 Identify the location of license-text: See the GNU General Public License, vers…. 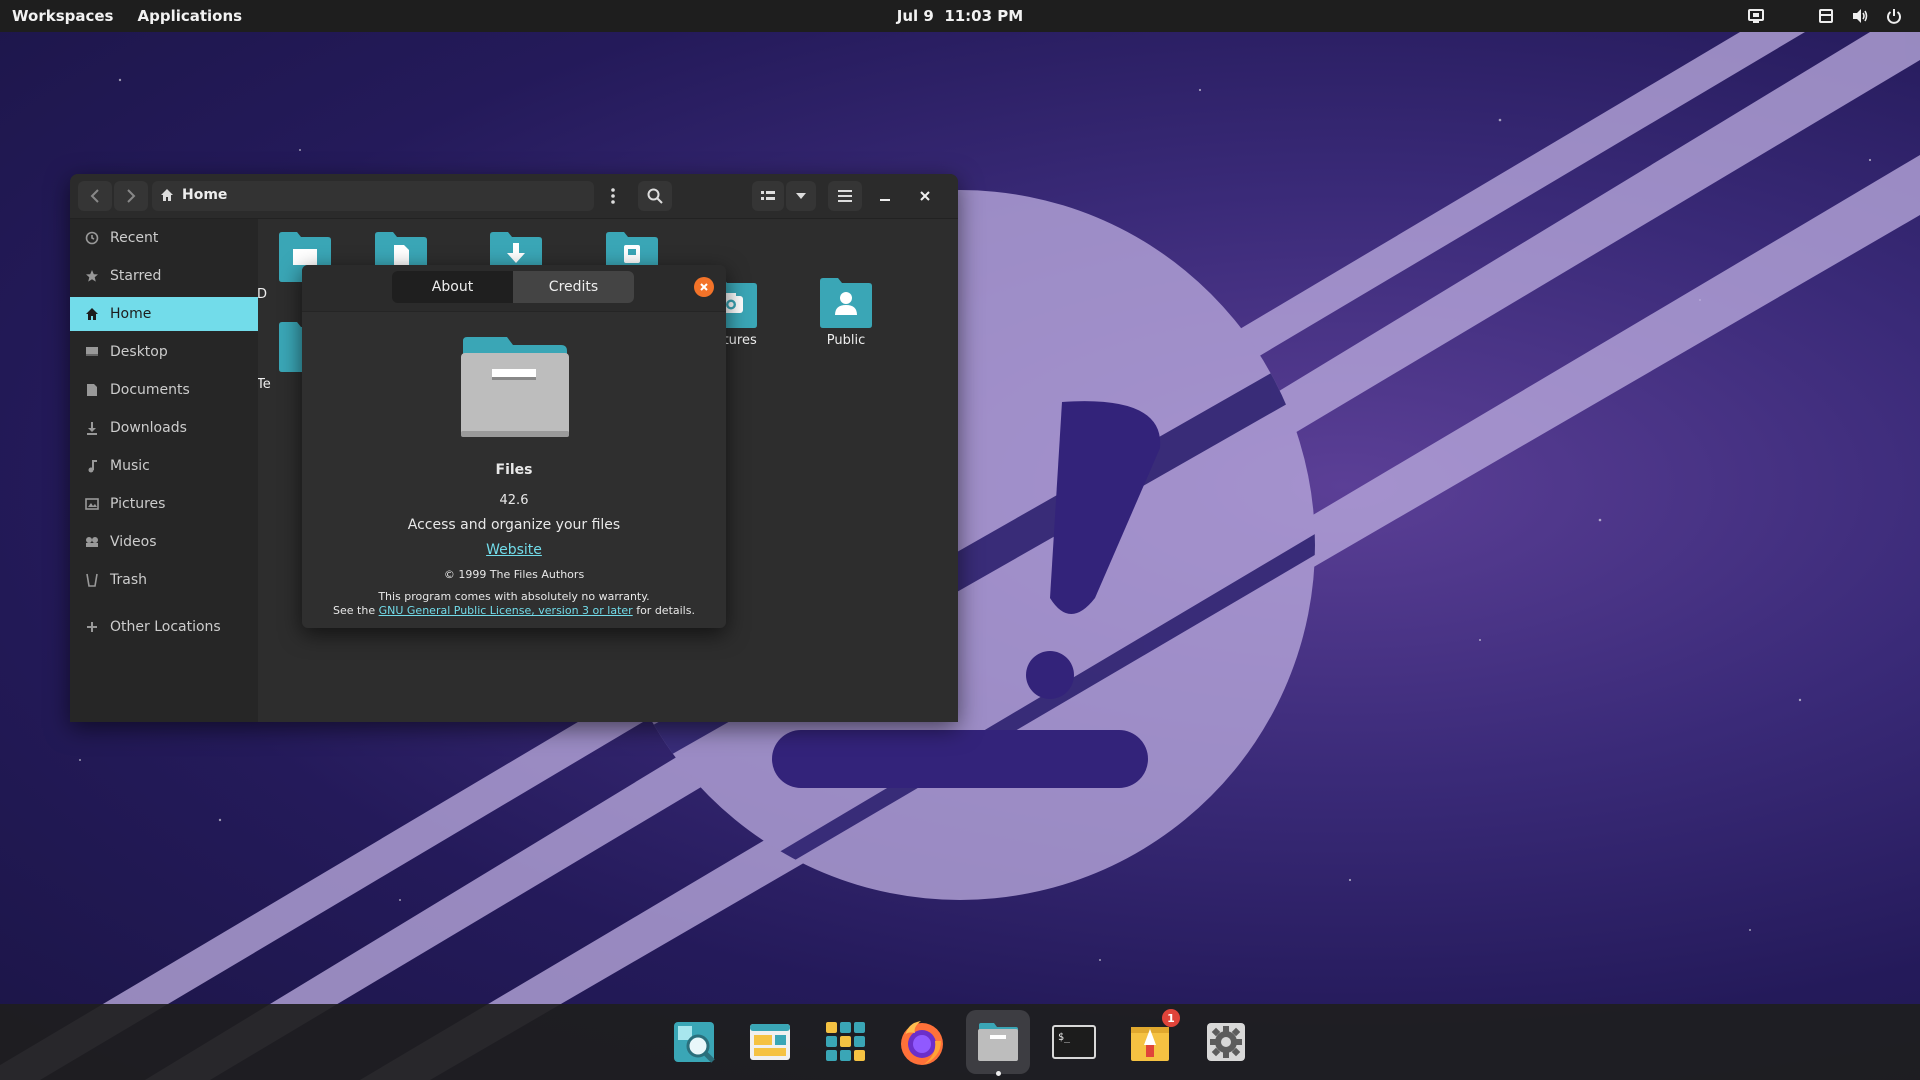
(514, 610).